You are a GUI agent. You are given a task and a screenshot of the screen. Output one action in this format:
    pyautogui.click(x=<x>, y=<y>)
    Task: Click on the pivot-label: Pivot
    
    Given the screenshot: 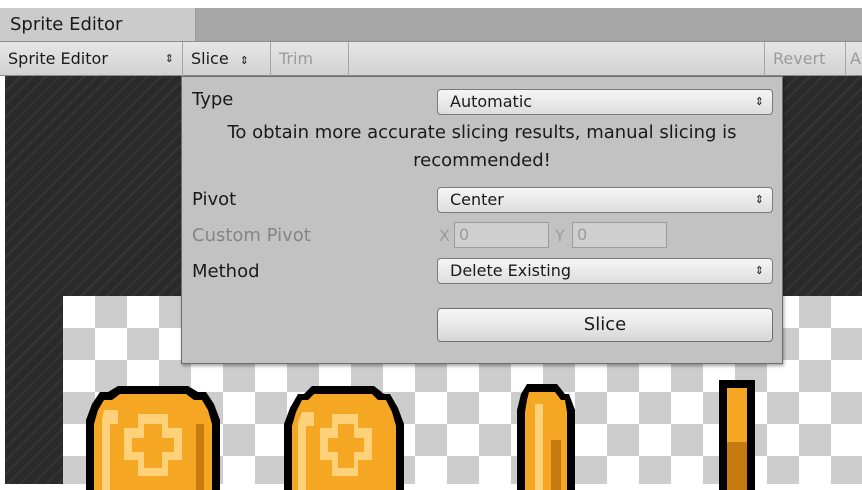 What is the action you would take?
    pyautogui.click(x=214, y=199)
    